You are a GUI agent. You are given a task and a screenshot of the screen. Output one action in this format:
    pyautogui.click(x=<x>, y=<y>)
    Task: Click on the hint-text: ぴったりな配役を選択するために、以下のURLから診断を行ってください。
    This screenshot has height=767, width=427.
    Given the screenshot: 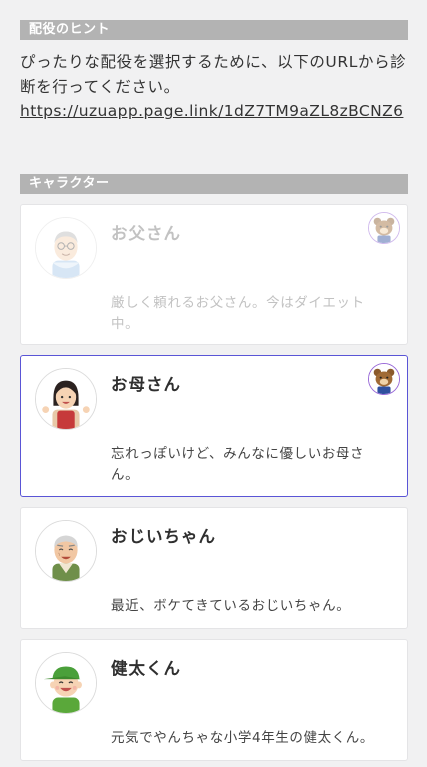 What is the action you would take?
    pyautogui.click(x=213, y=74)
    